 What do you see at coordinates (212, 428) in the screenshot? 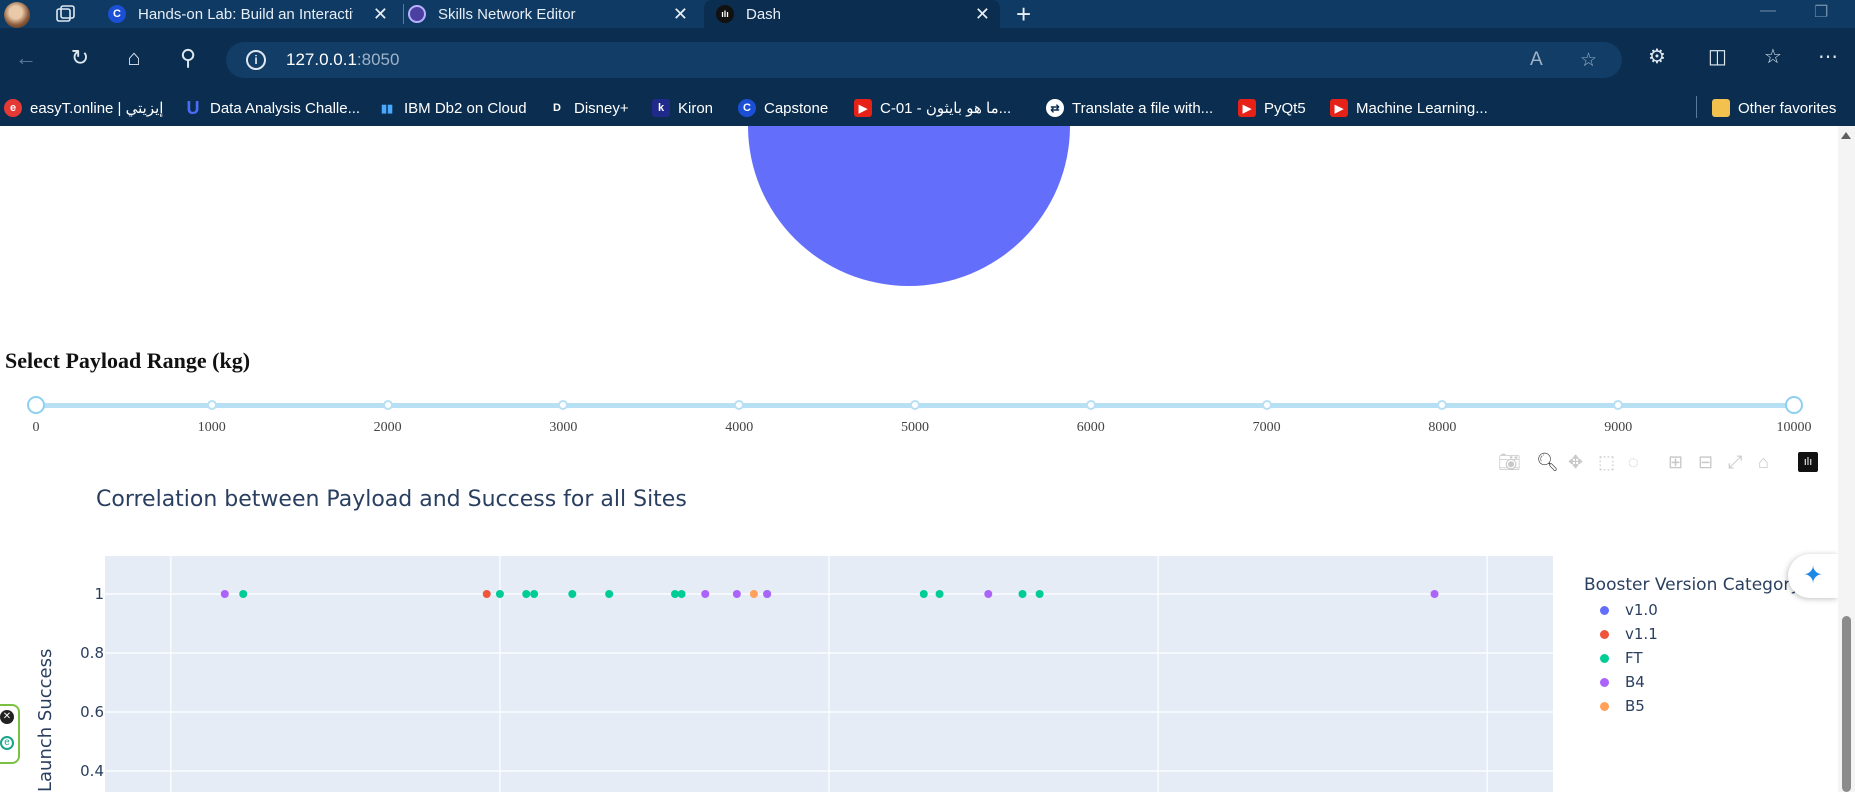
I see `slider-mark-label: 1000` at bounding box center [212, 428].